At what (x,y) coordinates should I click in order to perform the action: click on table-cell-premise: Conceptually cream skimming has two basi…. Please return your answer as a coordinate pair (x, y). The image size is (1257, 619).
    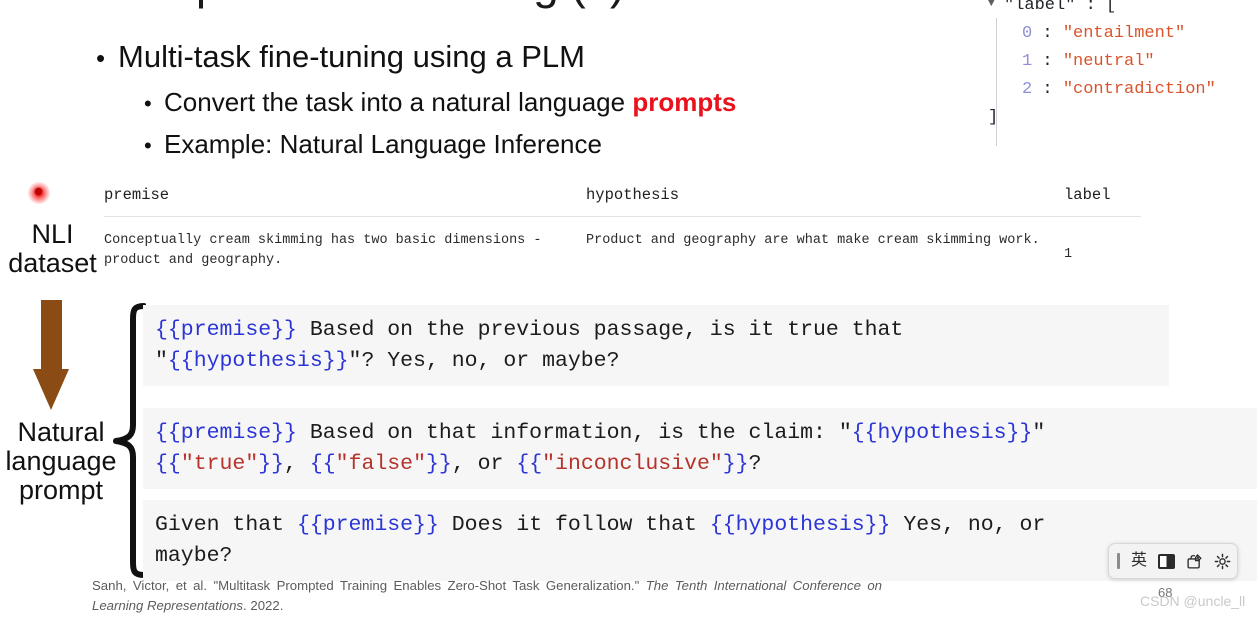
    Looking at the image, I should click on (323, 250).